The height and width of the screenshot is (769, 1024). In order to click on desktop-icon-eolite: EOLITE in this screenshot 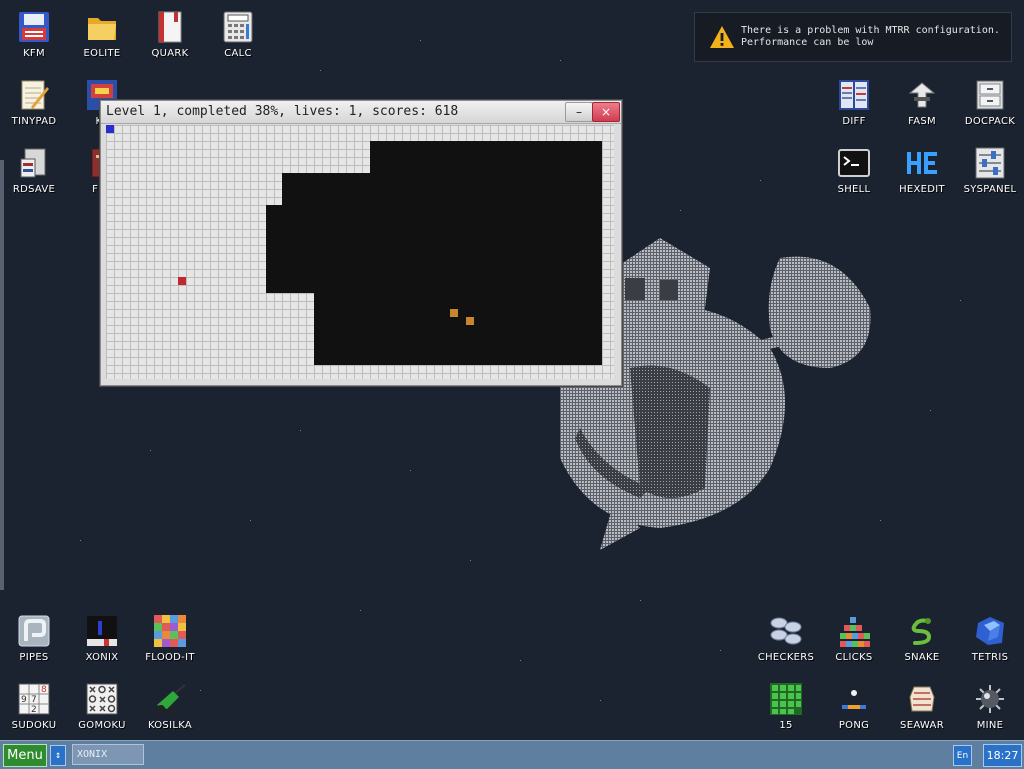, I will do `click(102, 35)`.